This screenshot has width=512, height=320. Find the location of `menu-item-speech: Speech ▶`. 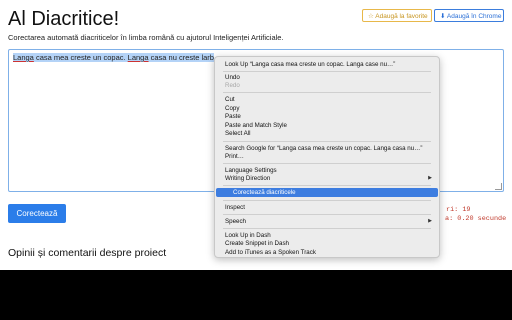

menu-item-speech: Speech ▶ is located at coordinates (327, 221).